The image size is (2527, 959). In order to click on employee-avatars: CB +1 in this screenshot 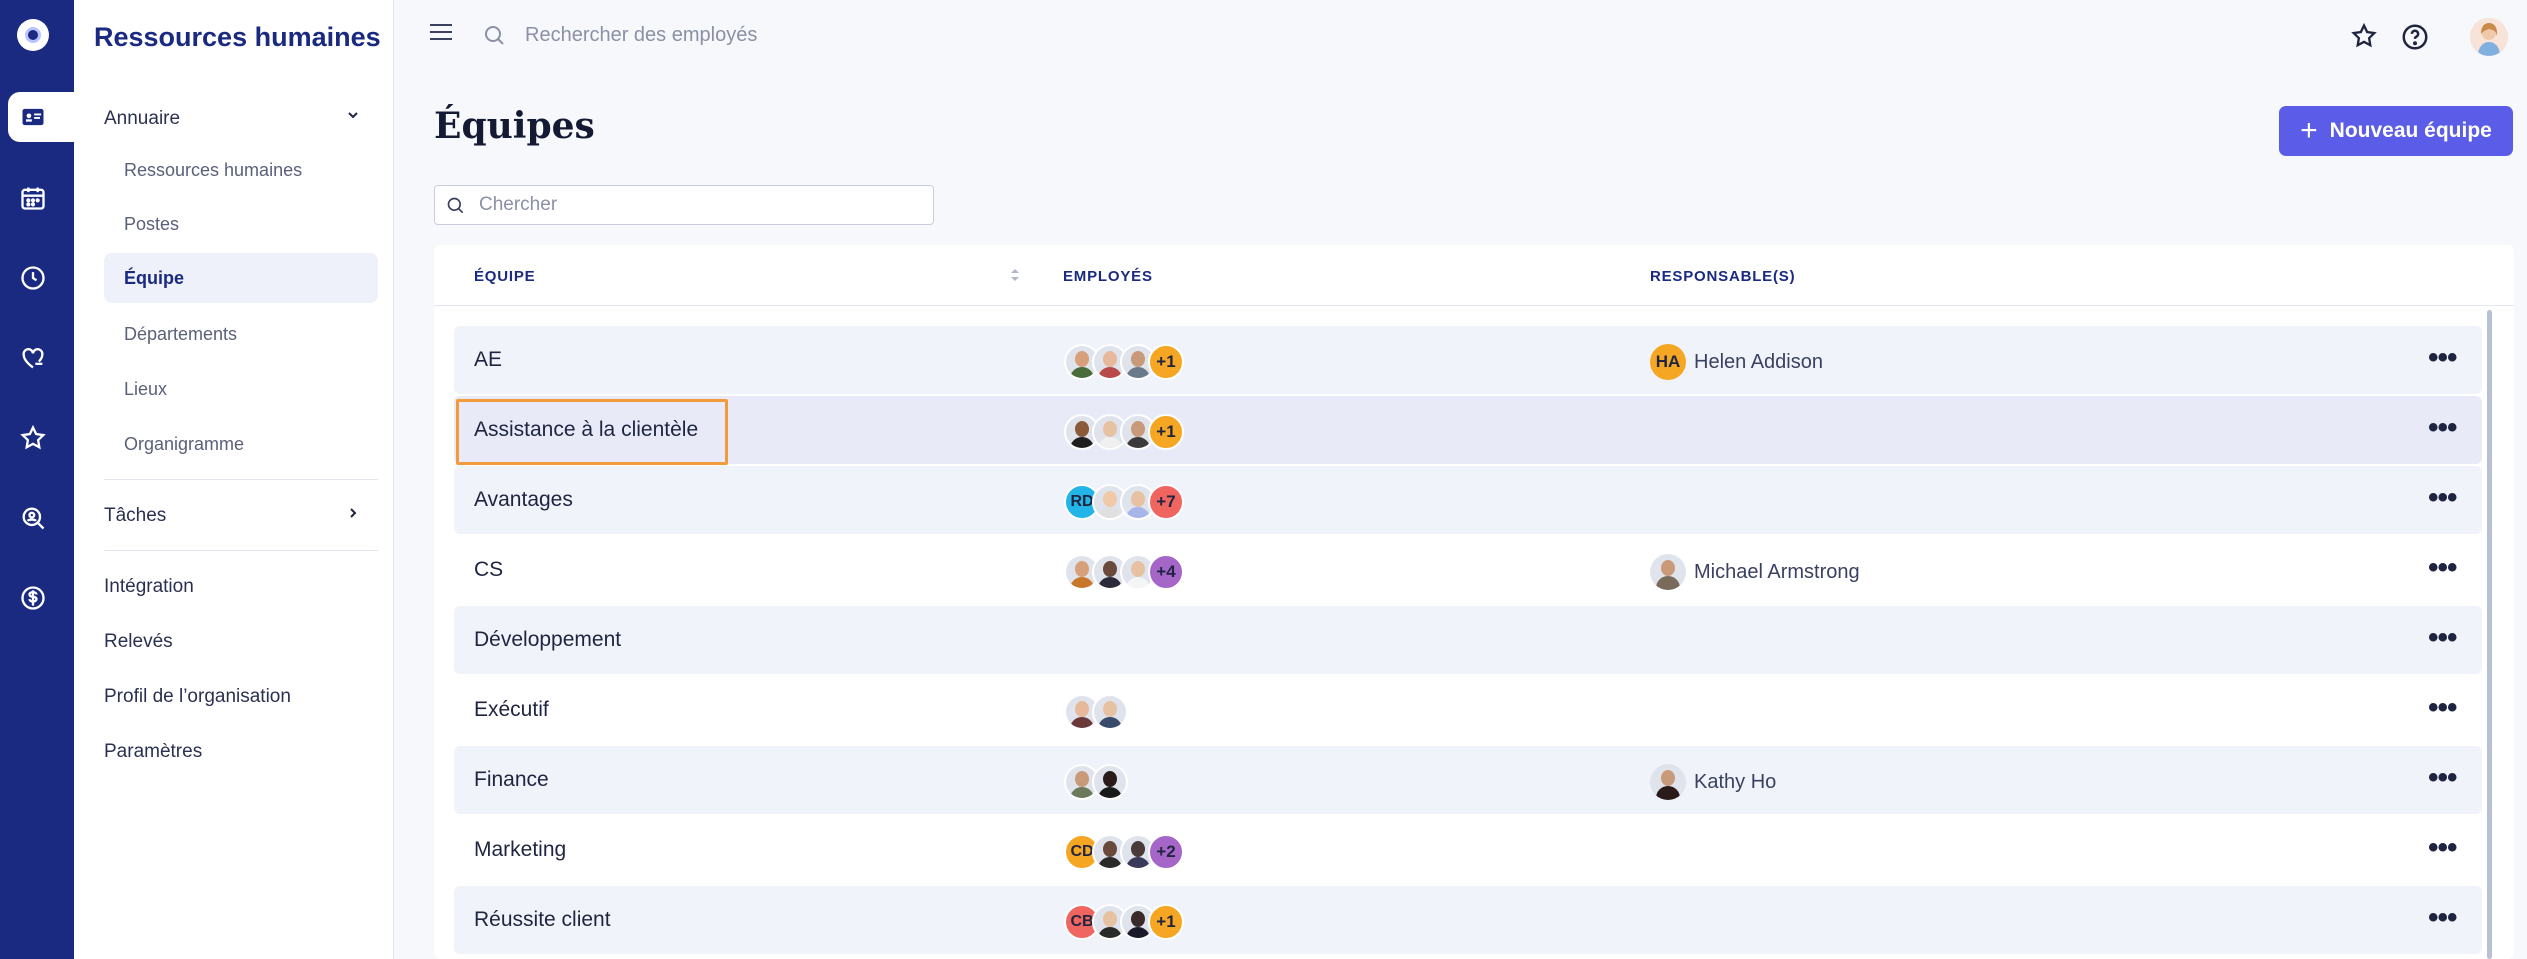, I will do `click(1124, 922)`.